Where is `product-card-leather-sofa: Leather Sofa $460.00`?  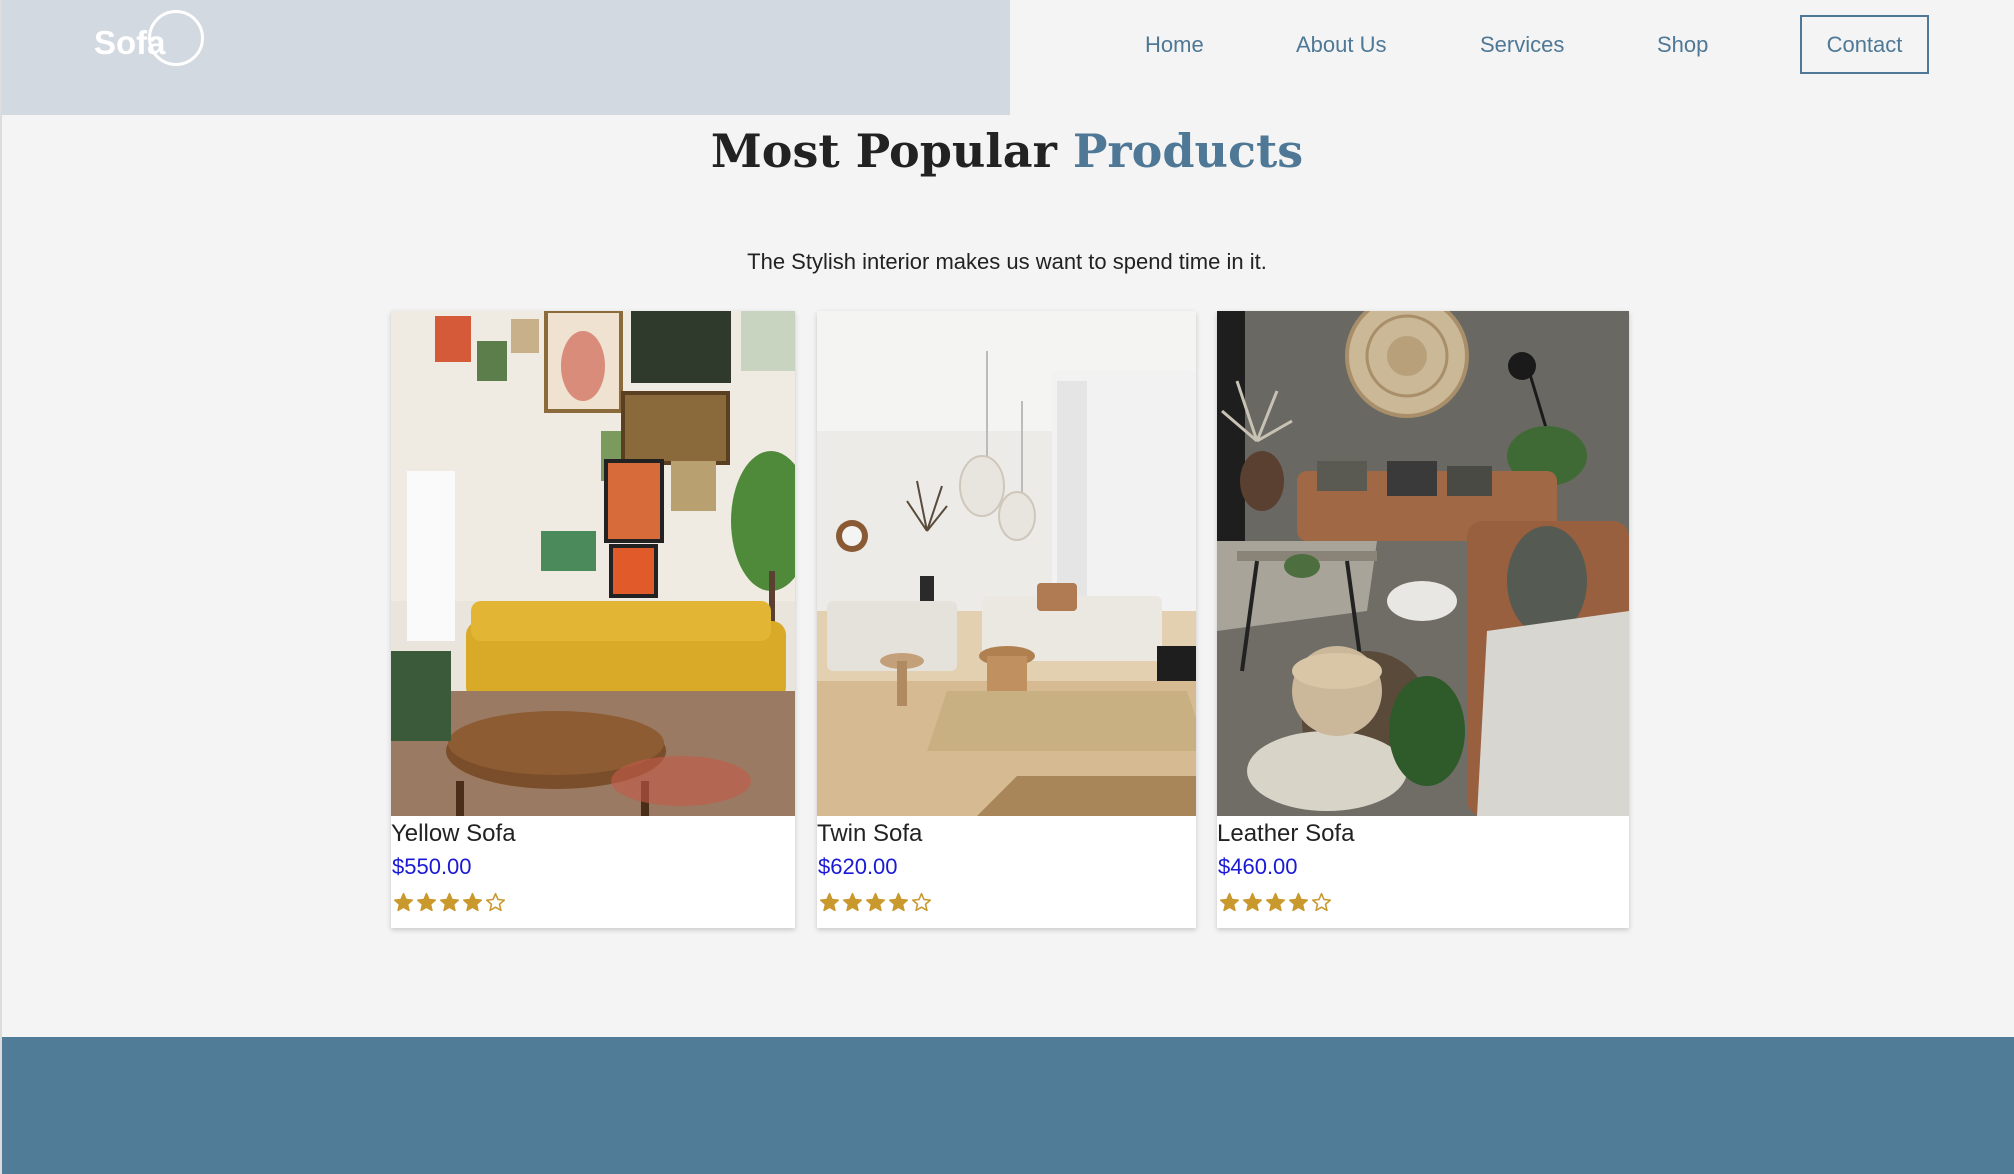 product-card-leather-sofa: Leather Sofa $460.00 is located at coordinates (1423, 619).